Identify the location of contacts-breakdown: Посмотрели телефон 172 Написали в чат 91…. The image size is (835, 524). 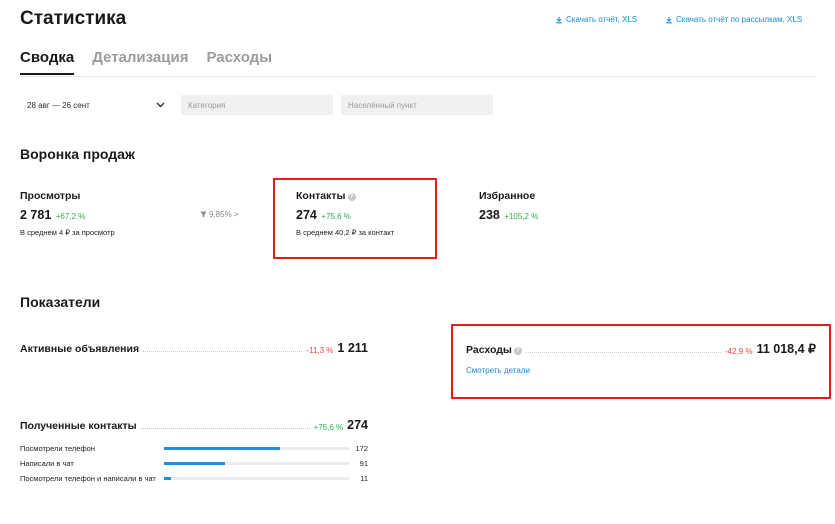
(194, 464).